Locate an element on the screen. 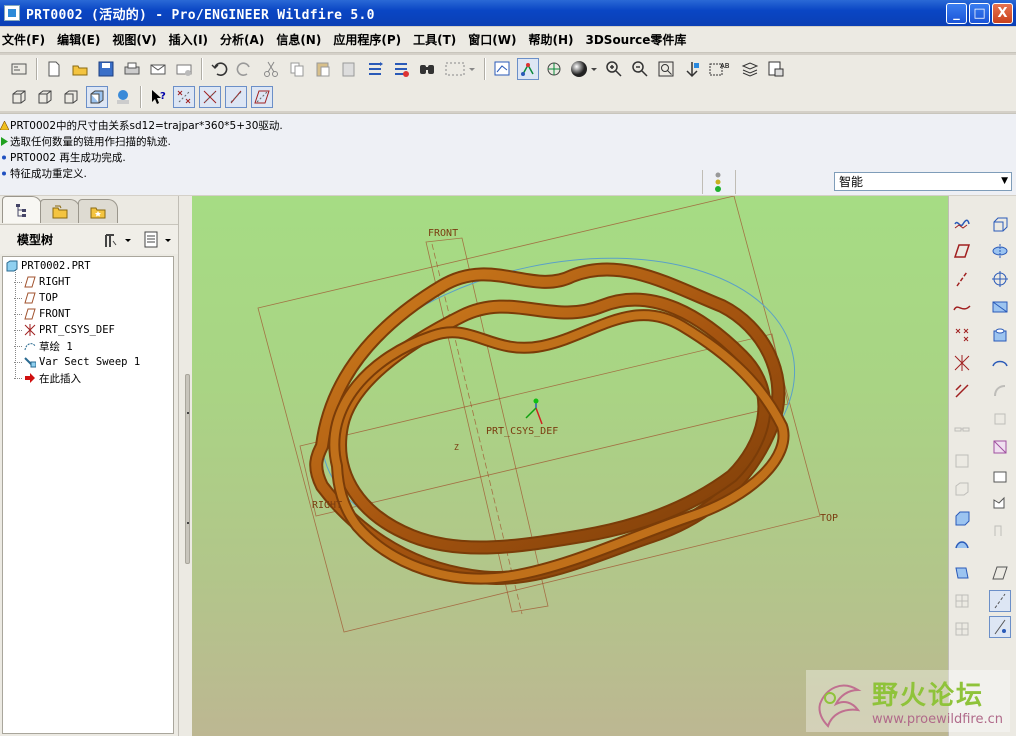 This screenshot has height=736, width=1016. splitter-grip is located at coordinates (187, 469).